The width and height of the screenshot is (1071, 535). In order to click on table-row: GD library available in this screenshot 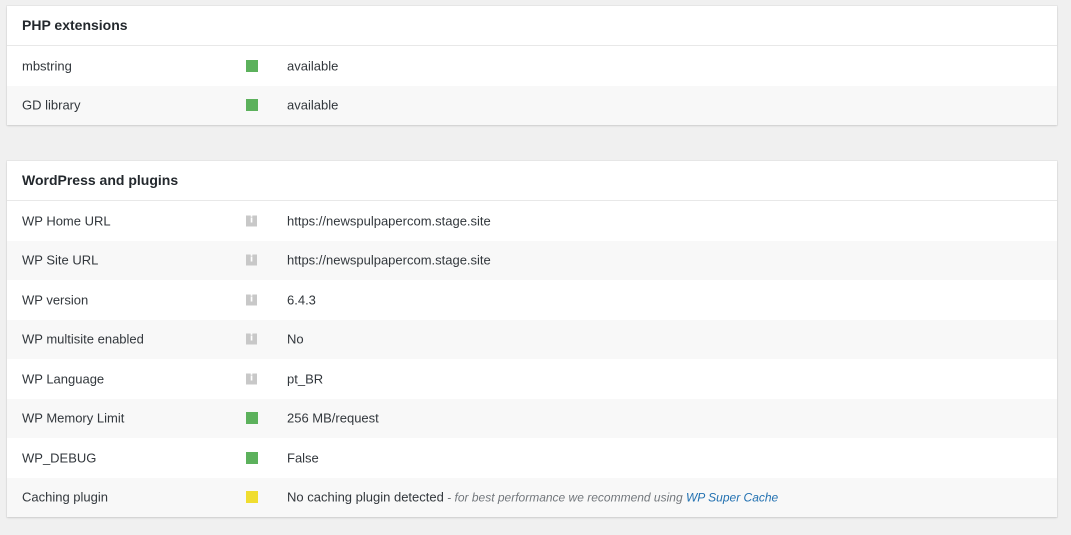, I will do `click(532, 105)`.